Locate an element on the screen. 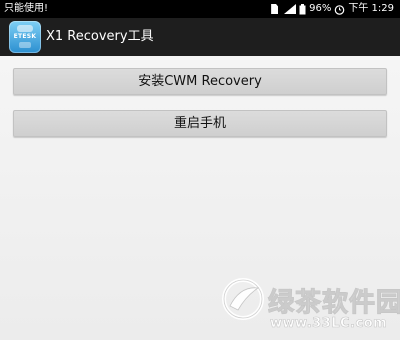  app-title: X1 Recovery工具 is located at coordinates (100, 36).